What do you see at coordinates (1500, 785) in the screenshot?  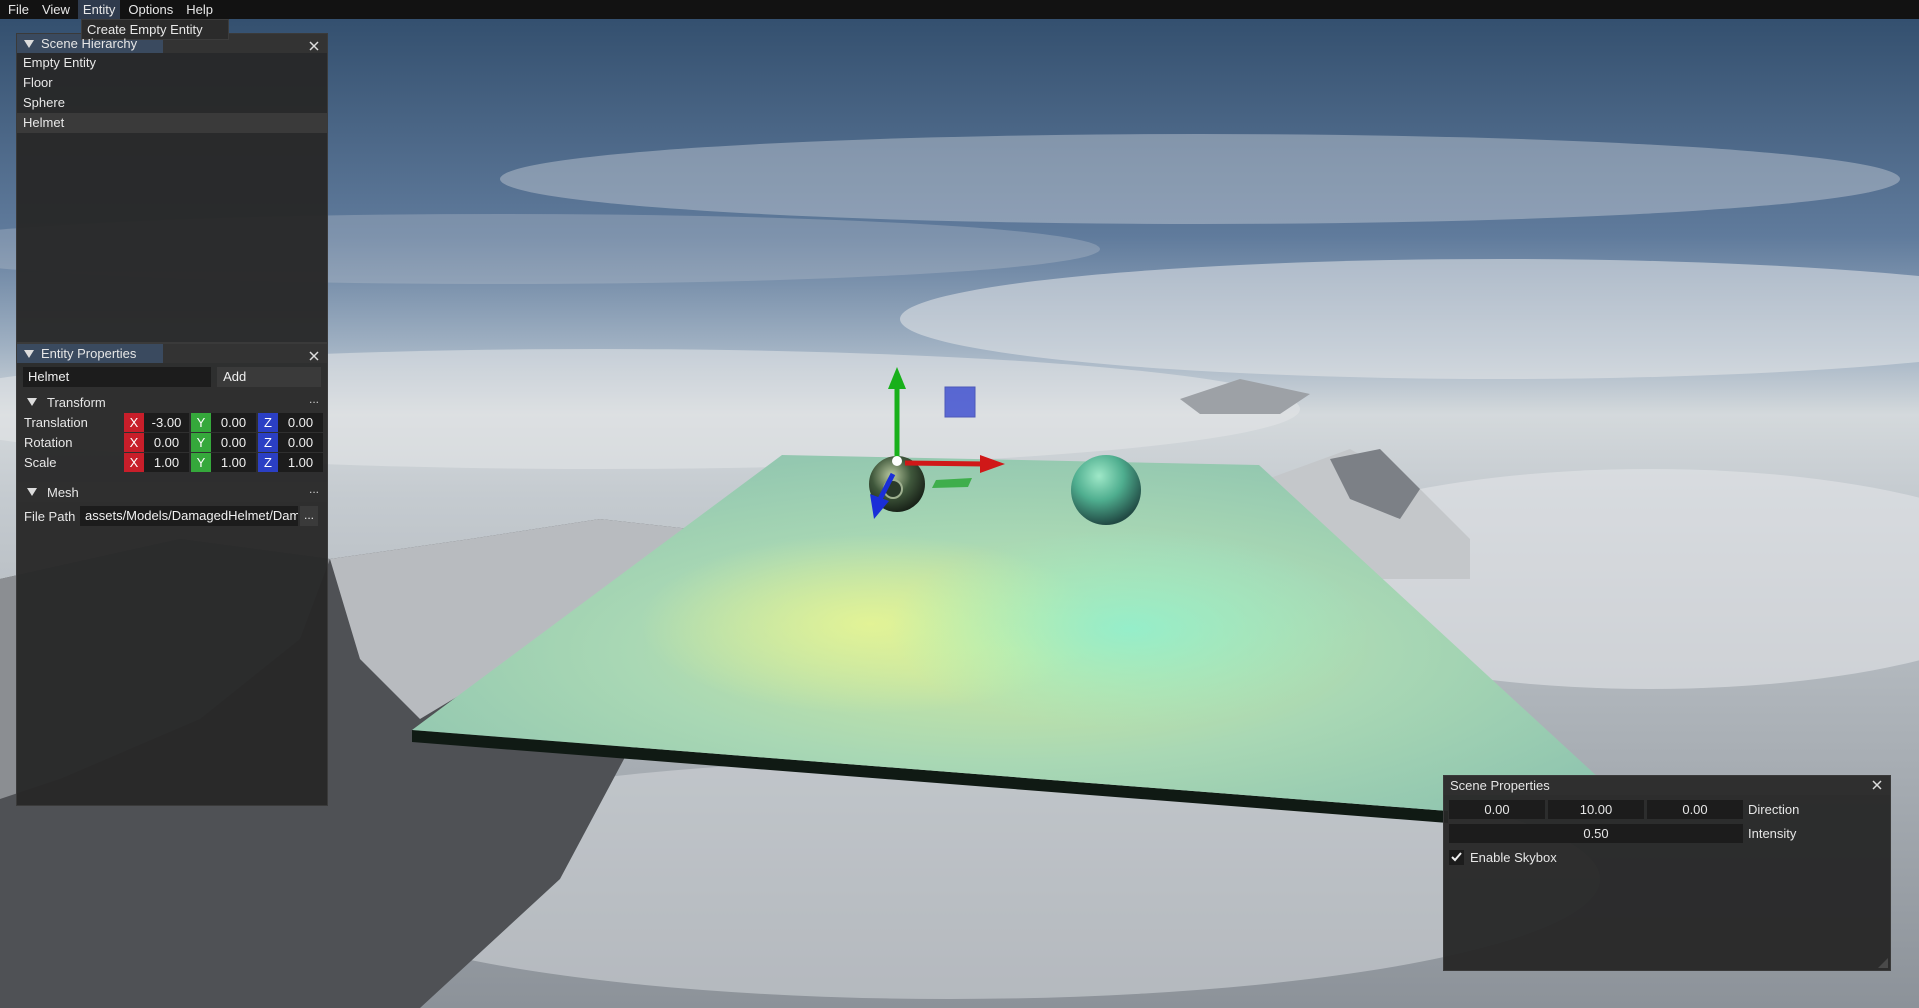 I see `scene-properties-title: Scene Properties` at bounding box center [1500, 785].